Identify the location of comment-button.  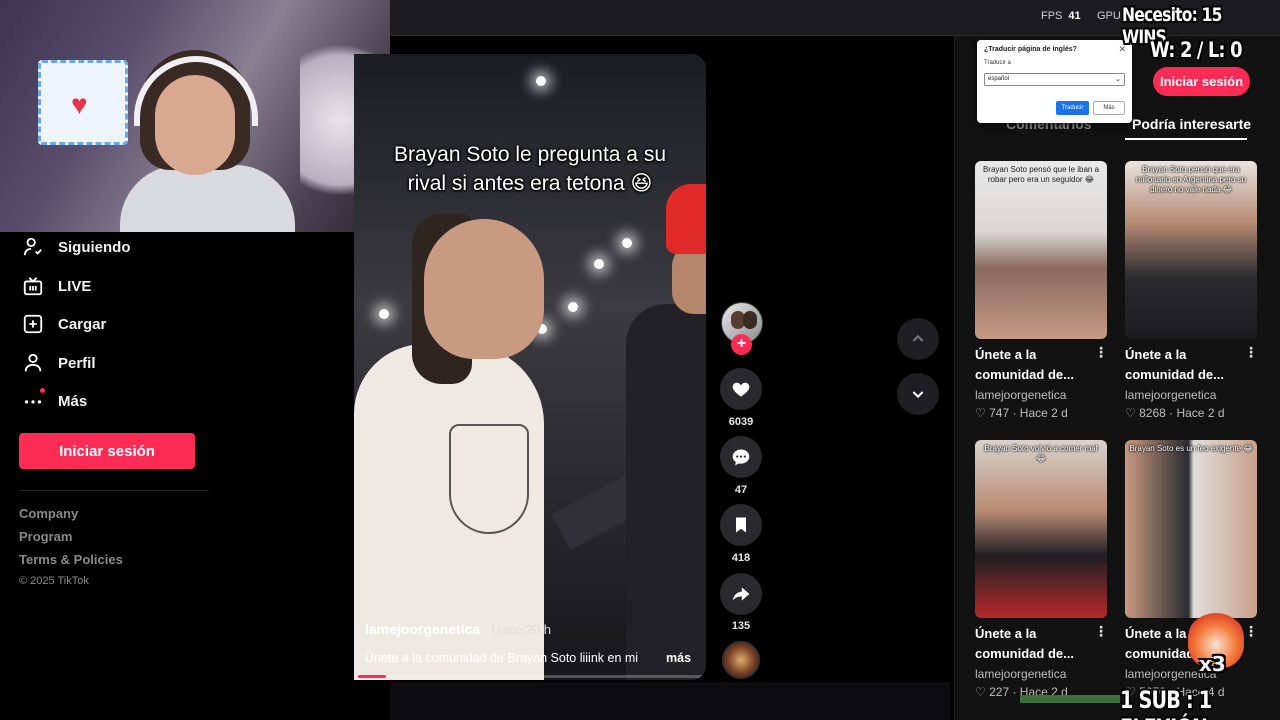
(741, 457).